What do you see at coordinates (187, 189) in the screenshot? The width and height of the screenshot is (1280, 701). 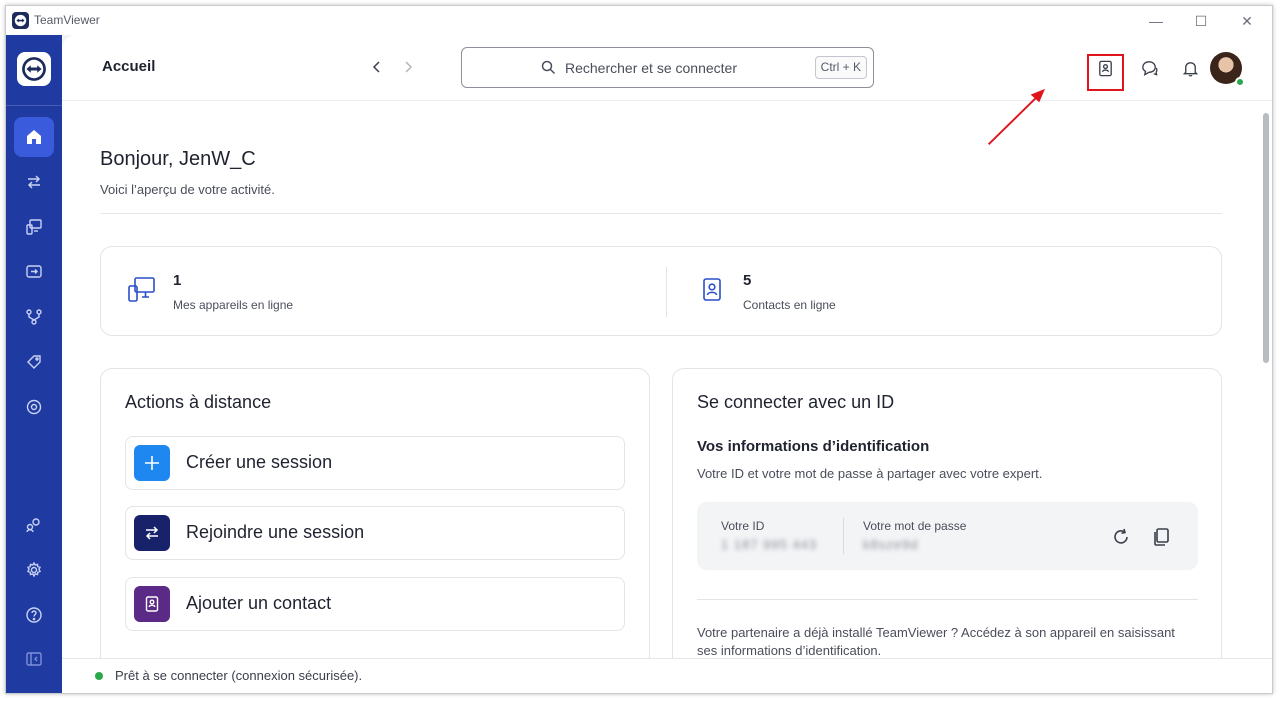 I see `greeting-subtitle: Voici l’aperçu de votre activité.` at bounding box center [187, 189].